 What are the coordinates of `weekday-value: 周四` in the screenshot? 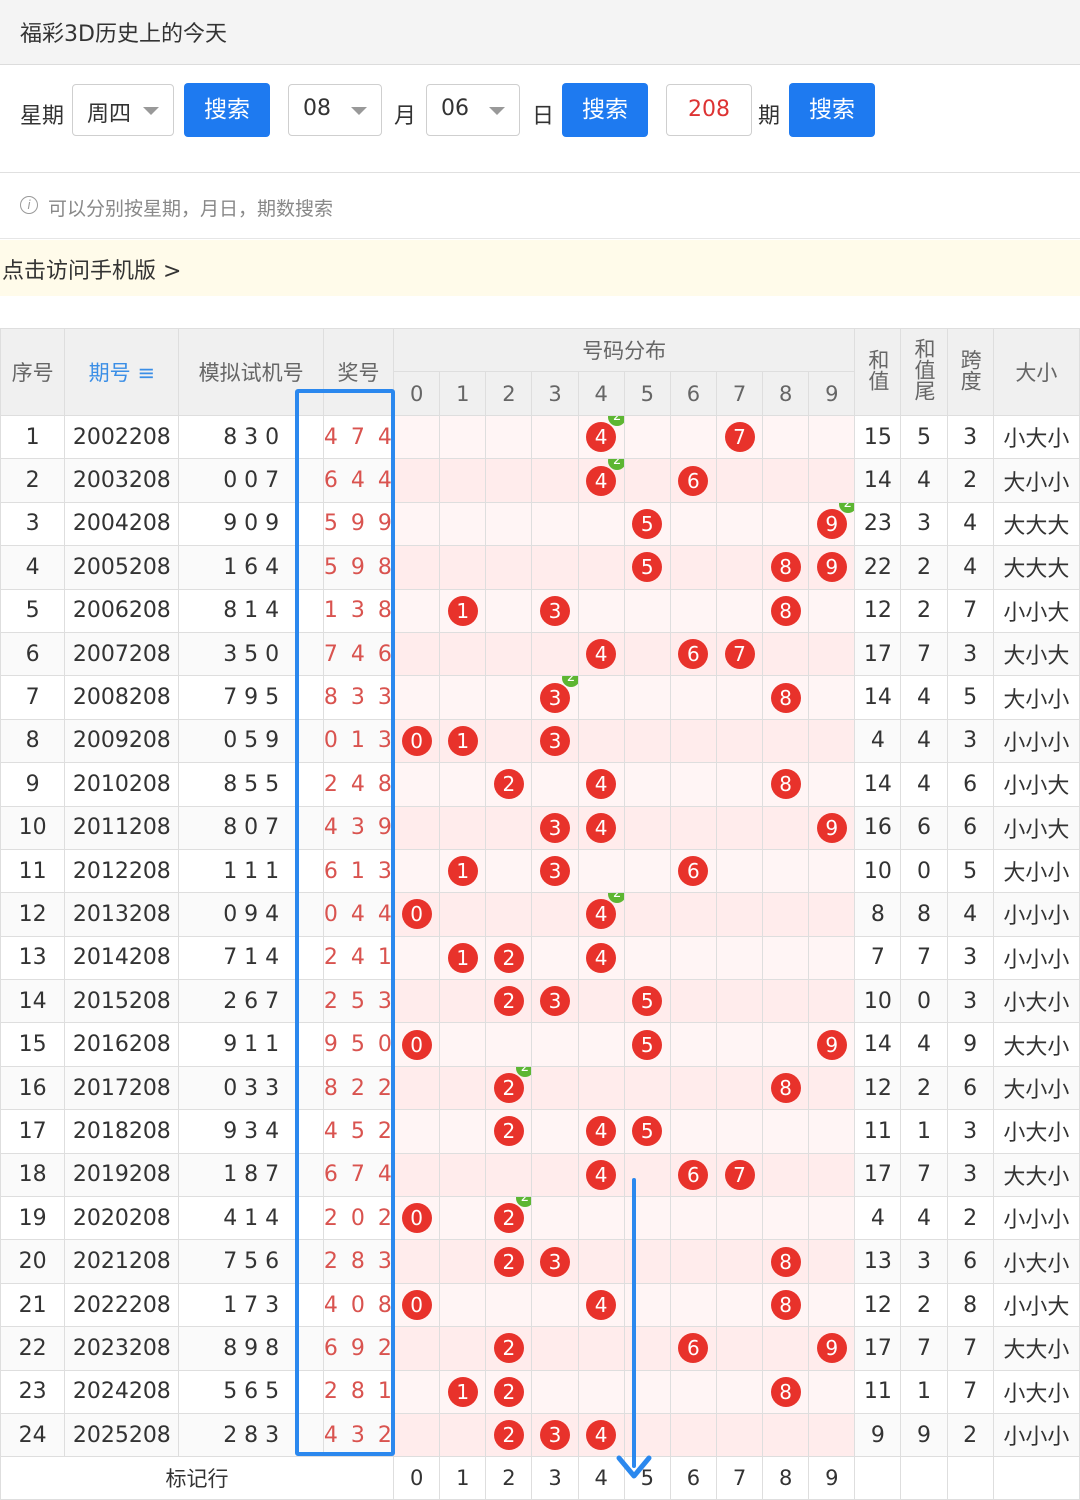 It's located at (109, 114).